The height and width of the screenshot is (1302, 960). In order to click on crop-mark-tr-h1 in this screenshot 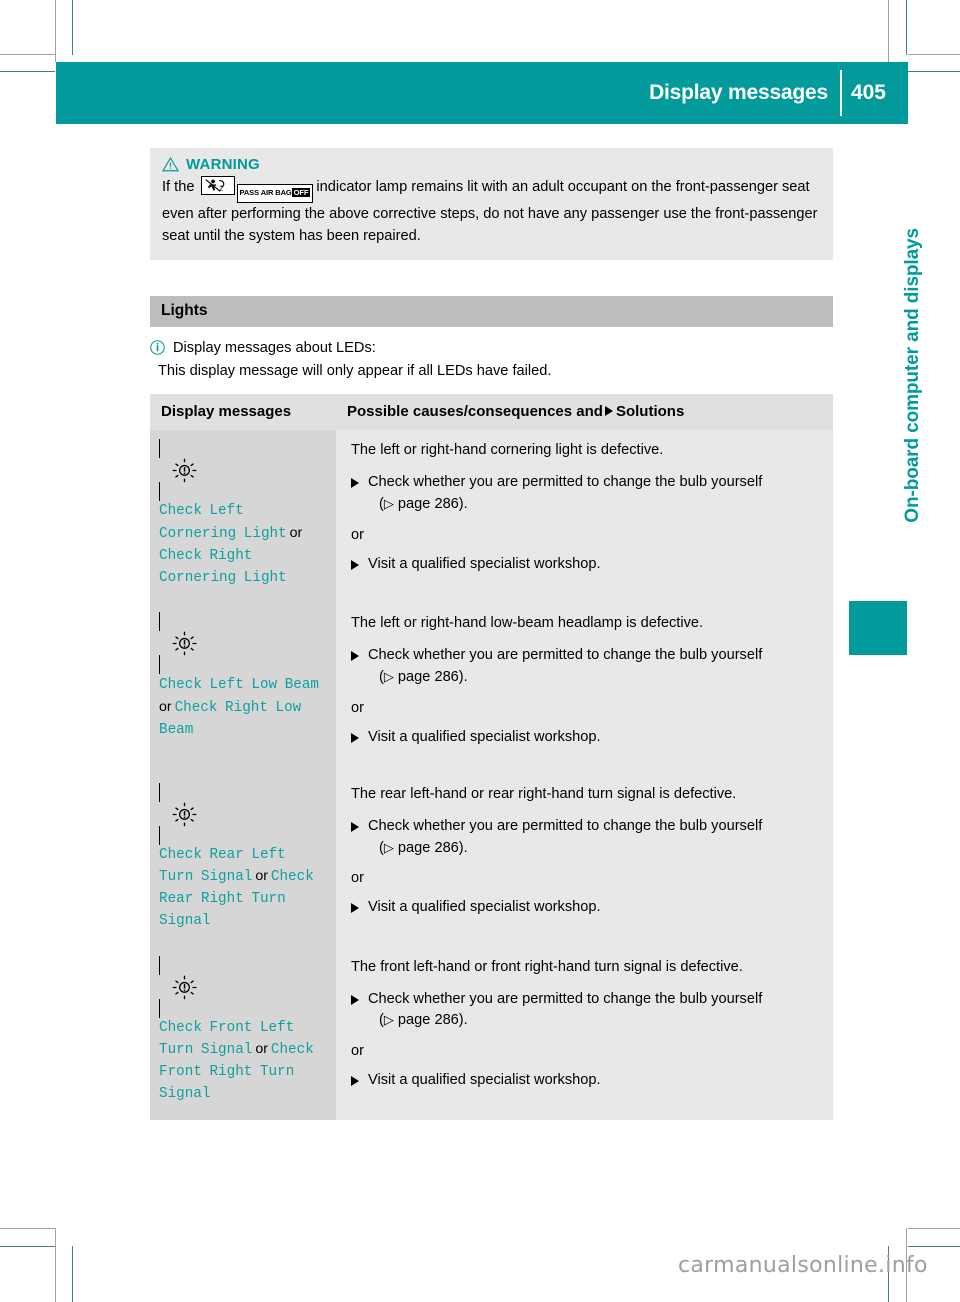, I will do `click(934, 54)`.